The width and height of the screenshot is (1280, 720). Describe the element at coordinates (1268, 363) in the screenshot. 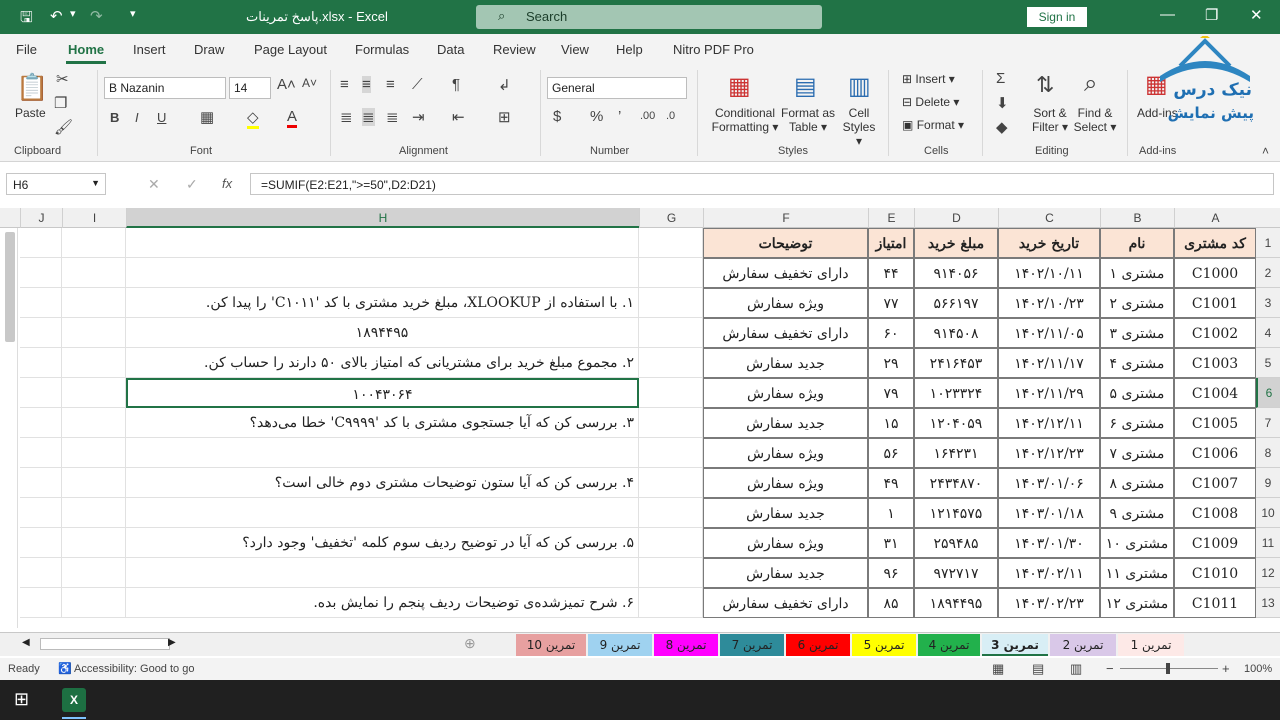

I see `row-header-5: 5` at that location.